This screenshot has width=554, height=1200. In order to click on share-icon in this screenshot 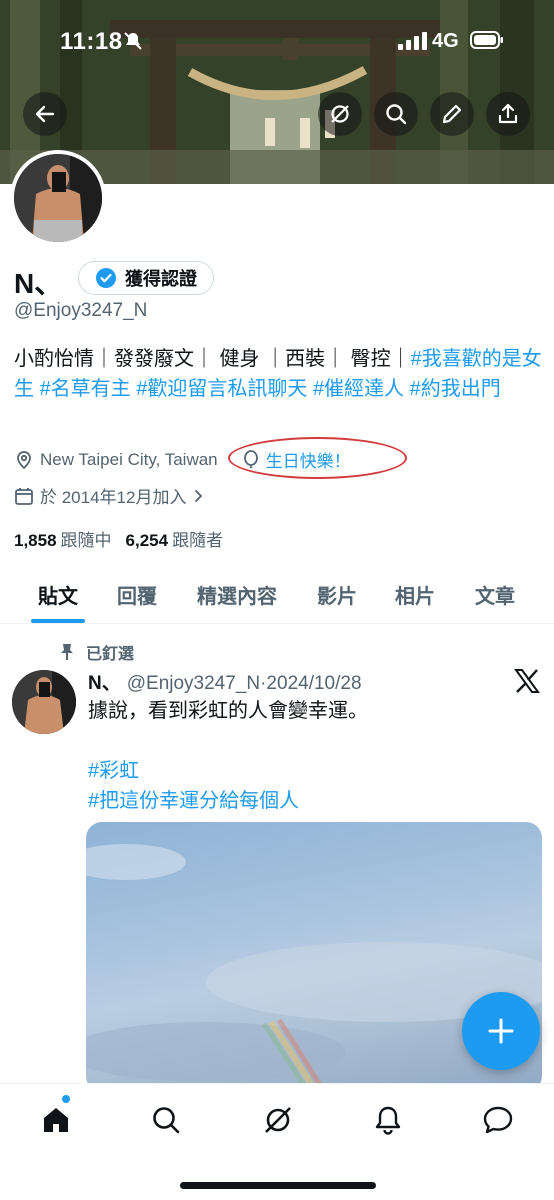, I will do `click(508, 113)`.